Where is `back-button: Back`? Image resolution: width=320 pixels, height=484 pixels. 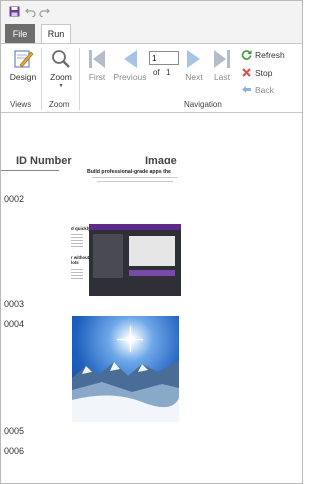 back-button: Back is located at coordinates (257, 89).